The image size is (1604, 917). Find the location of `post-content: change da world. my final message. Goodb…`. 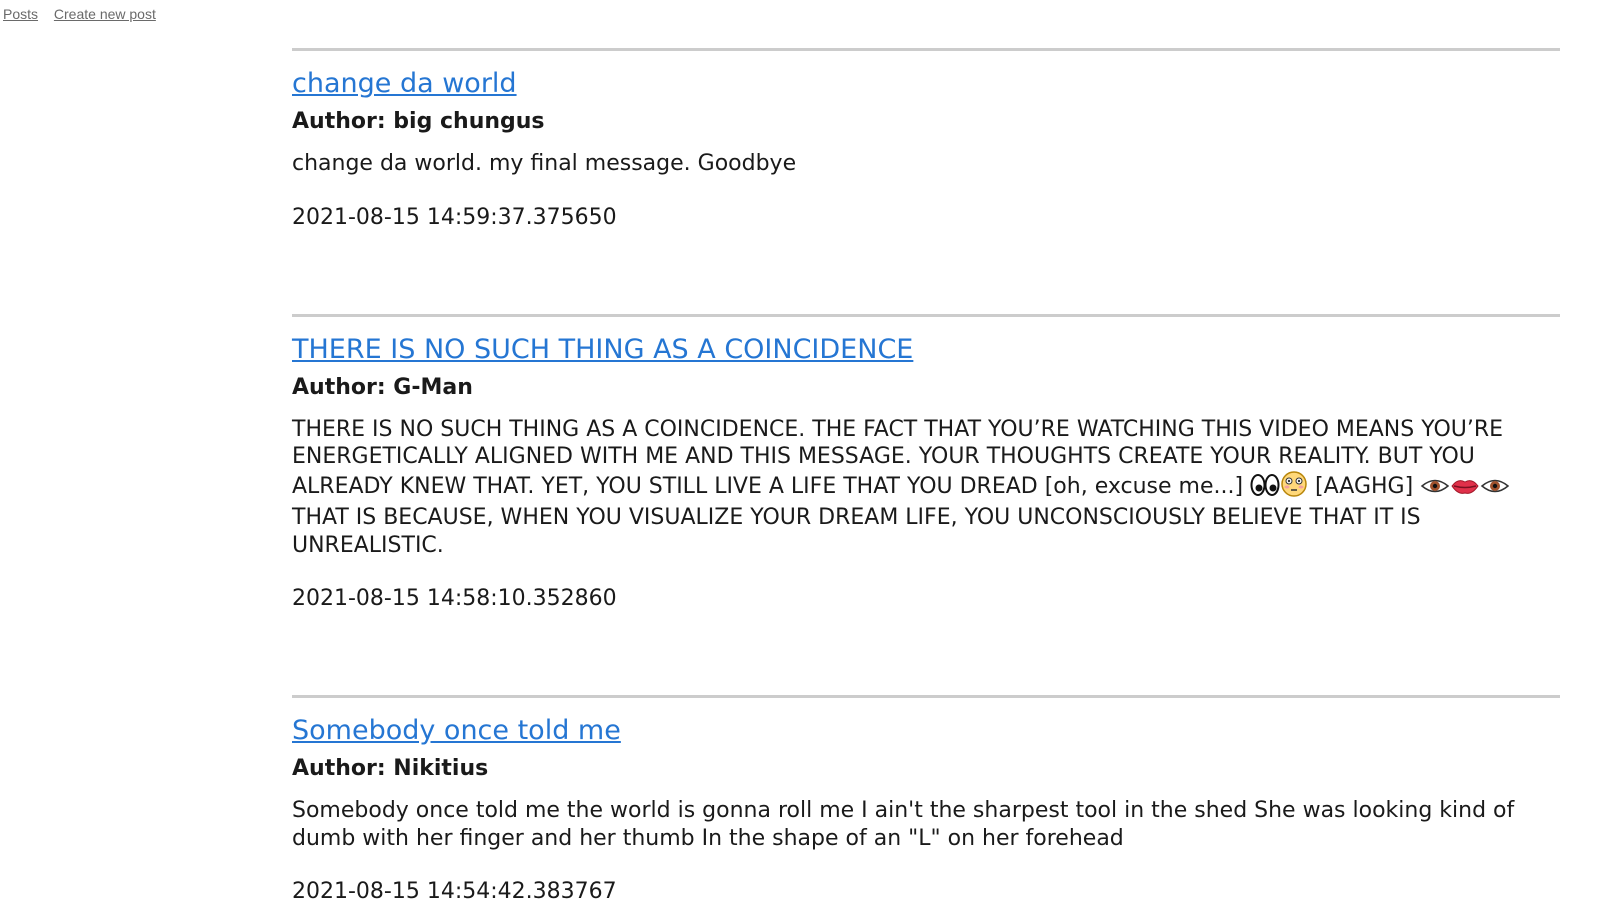

post-content: change da world. my final message. Goodb… is located at coordinates (544, 163).